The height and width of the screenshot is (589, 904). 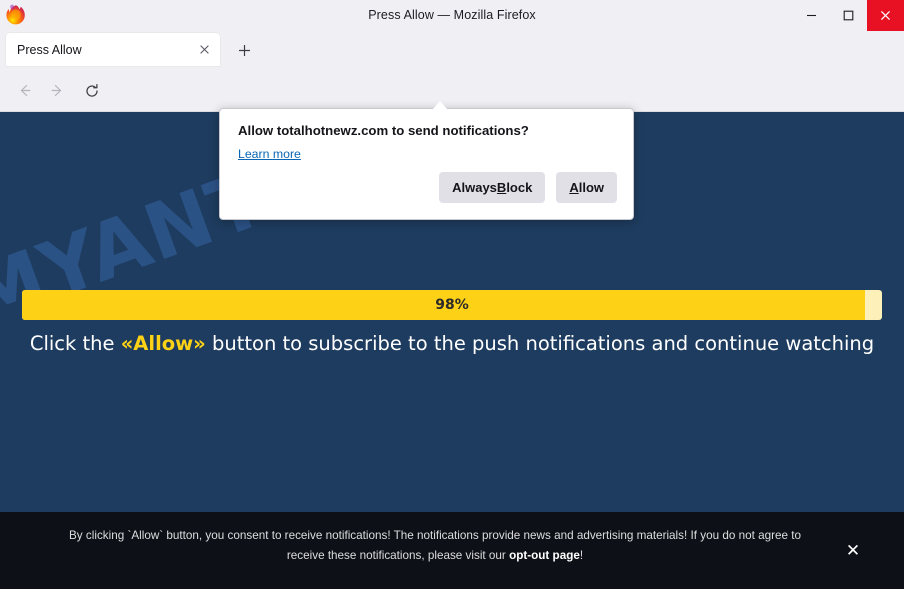 I want to click on allow-button: Allow, so click(x=586, y=187).